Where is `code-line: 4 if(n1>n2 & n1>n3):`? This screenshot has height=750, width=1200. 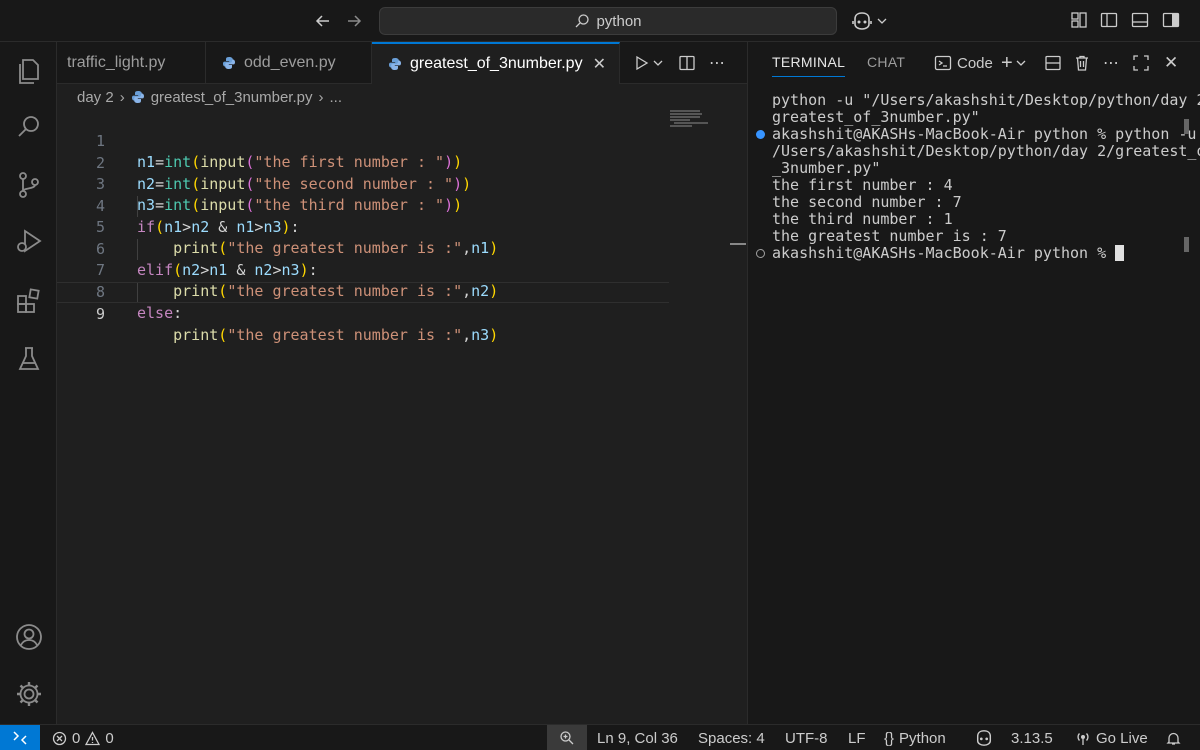 code-line: 4 if(n1>n2 & n1>n3): is located at coordinates (363, 205).